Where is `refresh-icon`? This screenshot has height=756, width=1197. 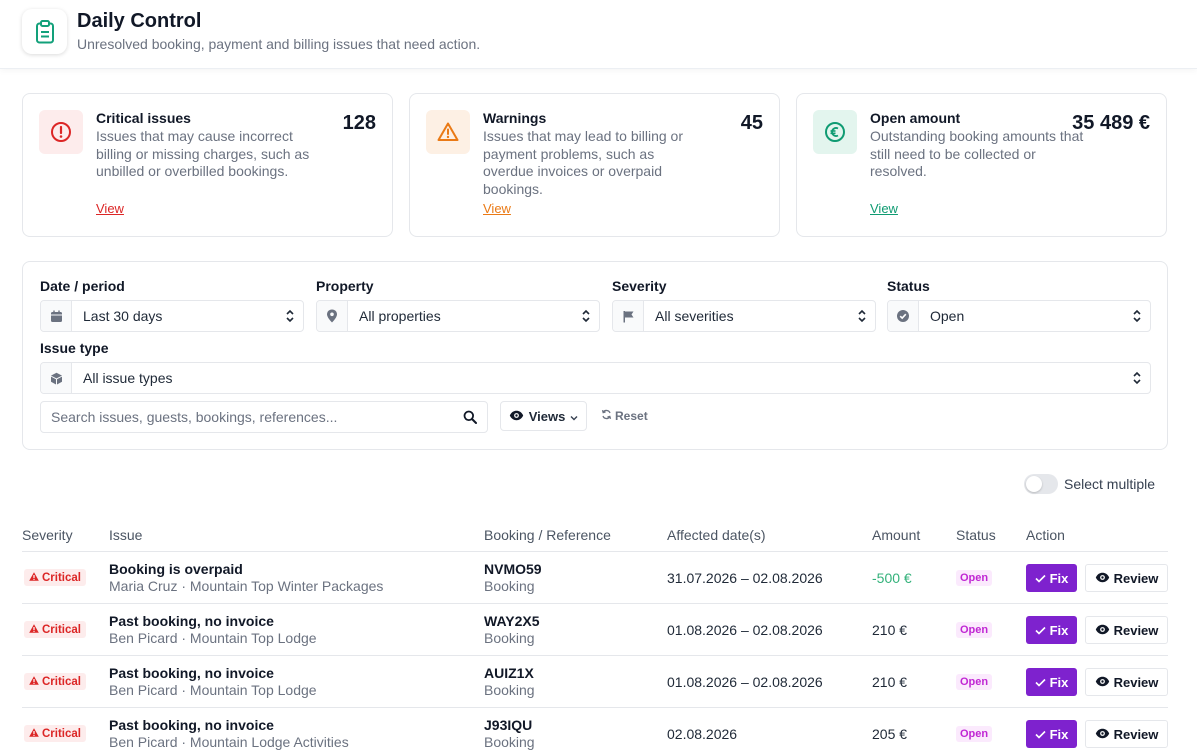 refresh-icon is located at coordinates (606, 416).